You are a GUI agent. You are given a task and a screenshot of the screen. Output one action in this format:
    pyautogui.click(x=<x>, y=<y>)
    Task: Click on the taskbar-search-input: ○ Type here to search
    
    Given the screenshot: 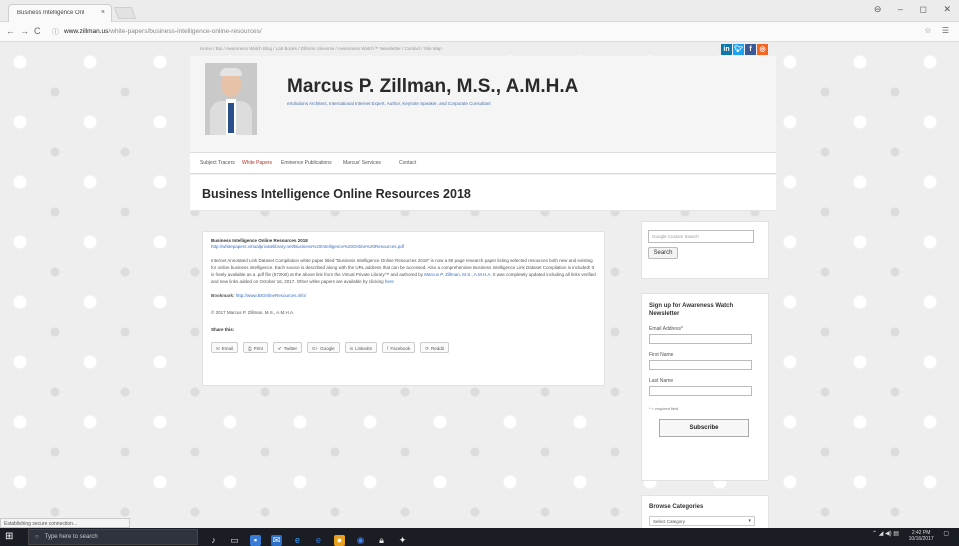 What is the action you would take?
    pyautogui.click(x=113, y=537)
    